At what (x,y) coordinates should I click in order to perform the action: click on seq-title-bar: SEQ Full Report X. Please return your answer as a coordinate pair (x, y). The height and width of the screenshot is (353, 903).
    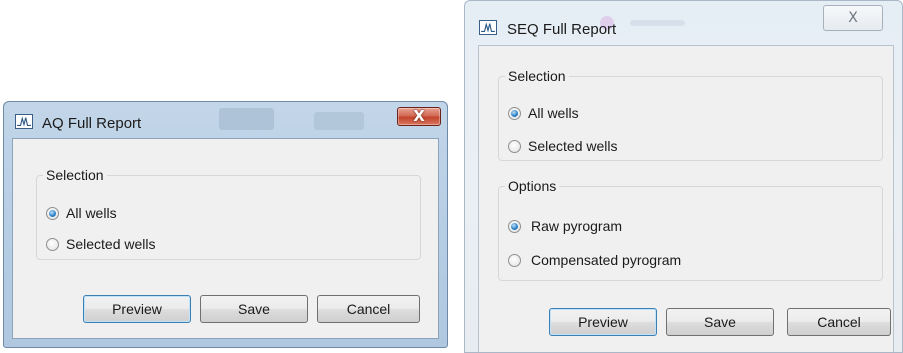
    Looking at the image, I should click on (683, 23).